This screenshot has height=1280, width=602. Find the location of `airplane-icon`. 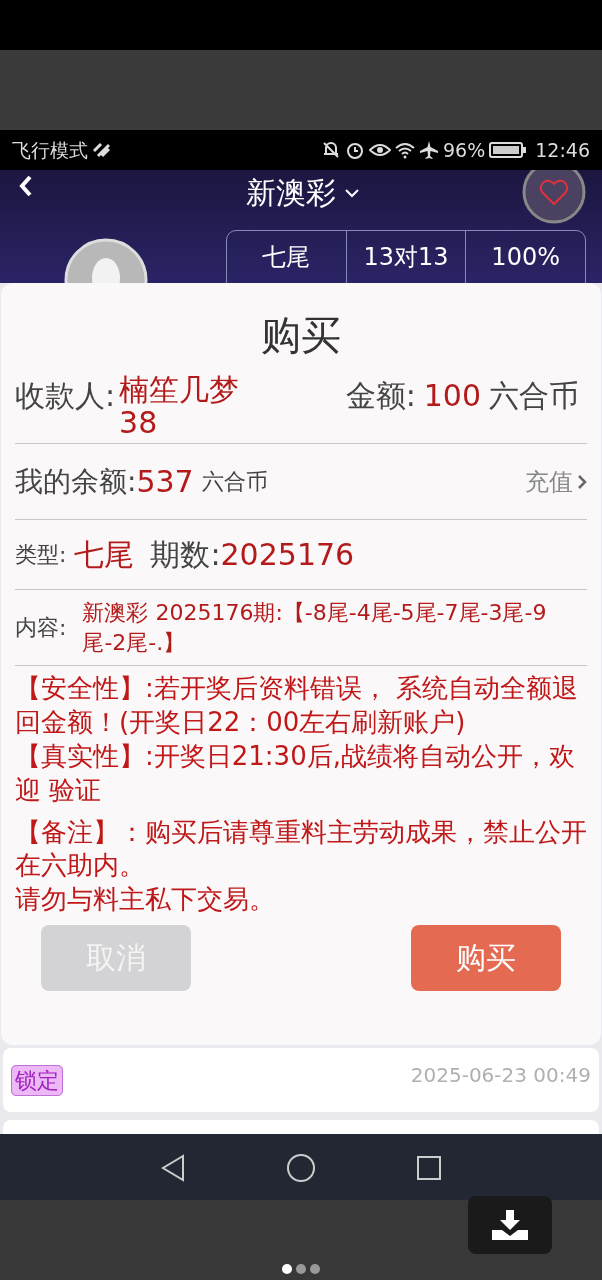

airplane-icon is located at coordinates (429, 150).